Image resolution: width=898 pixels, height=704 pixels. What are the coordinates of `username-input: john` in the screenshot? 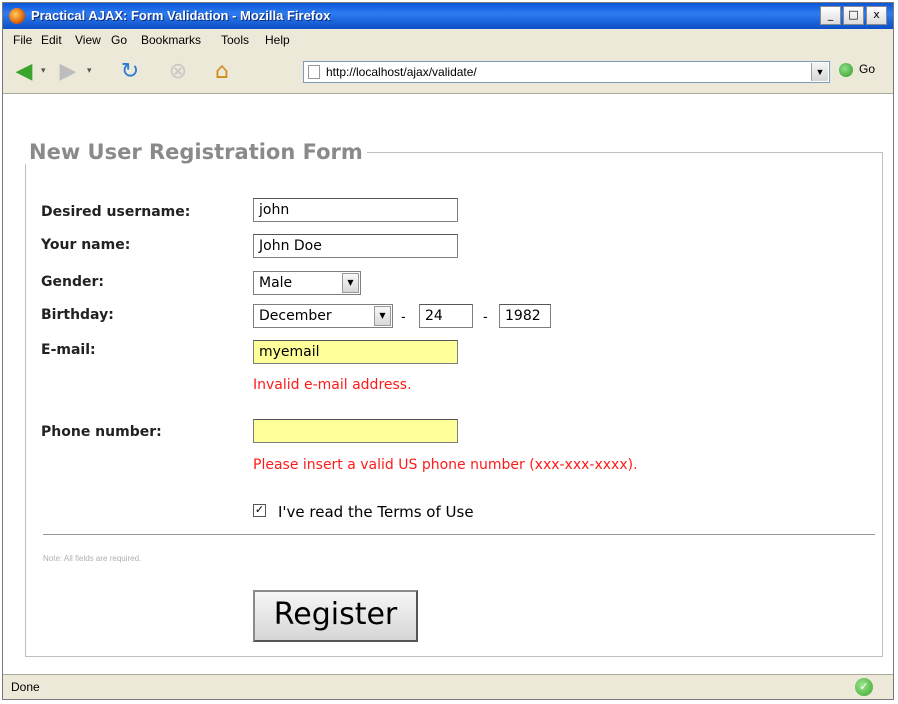 It's located at (355, 210).